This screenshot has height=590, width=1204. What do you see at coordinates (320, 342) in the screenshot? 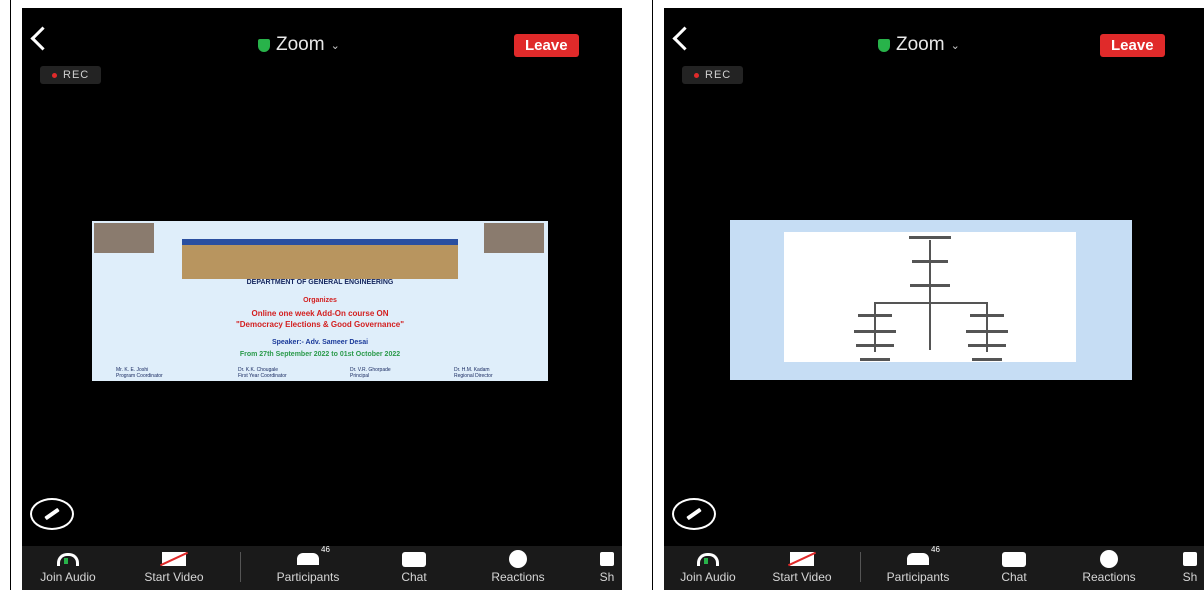
I see `slide-speaker: Speaker:- Adv. Sameer Desai` at bounding box center [320, 342].